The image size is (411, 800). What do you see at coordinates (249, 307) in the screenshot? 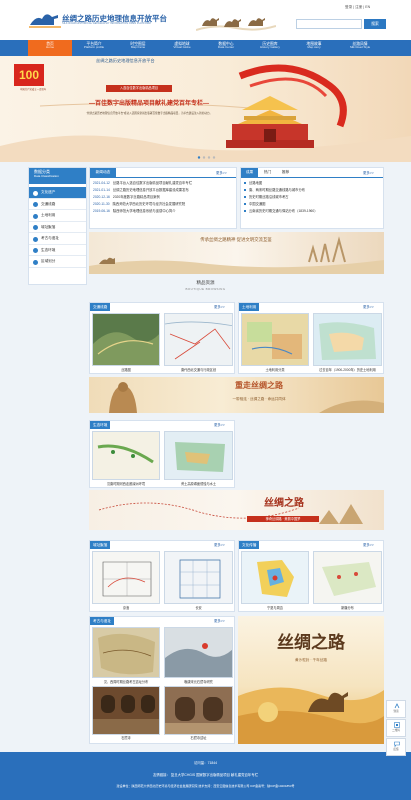
I see `land-use-label: 土地利用` at bounding box center [249, 307].